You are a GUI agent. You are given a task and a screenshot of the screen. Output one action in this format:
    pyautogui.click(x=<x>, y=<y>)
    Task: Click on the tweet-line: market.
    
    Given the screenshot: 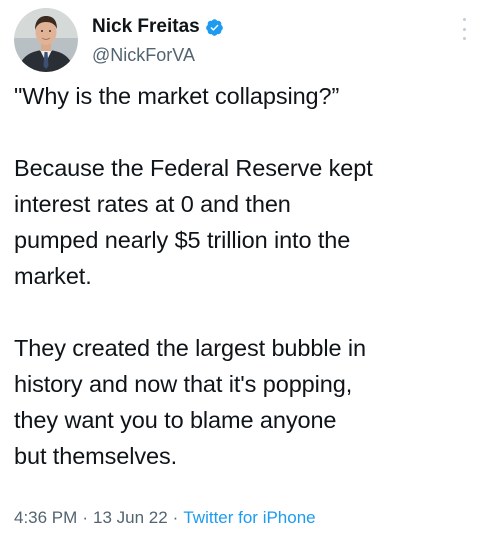 What is the action you would take?
    pyautogui.click(x=53, y=276)
    